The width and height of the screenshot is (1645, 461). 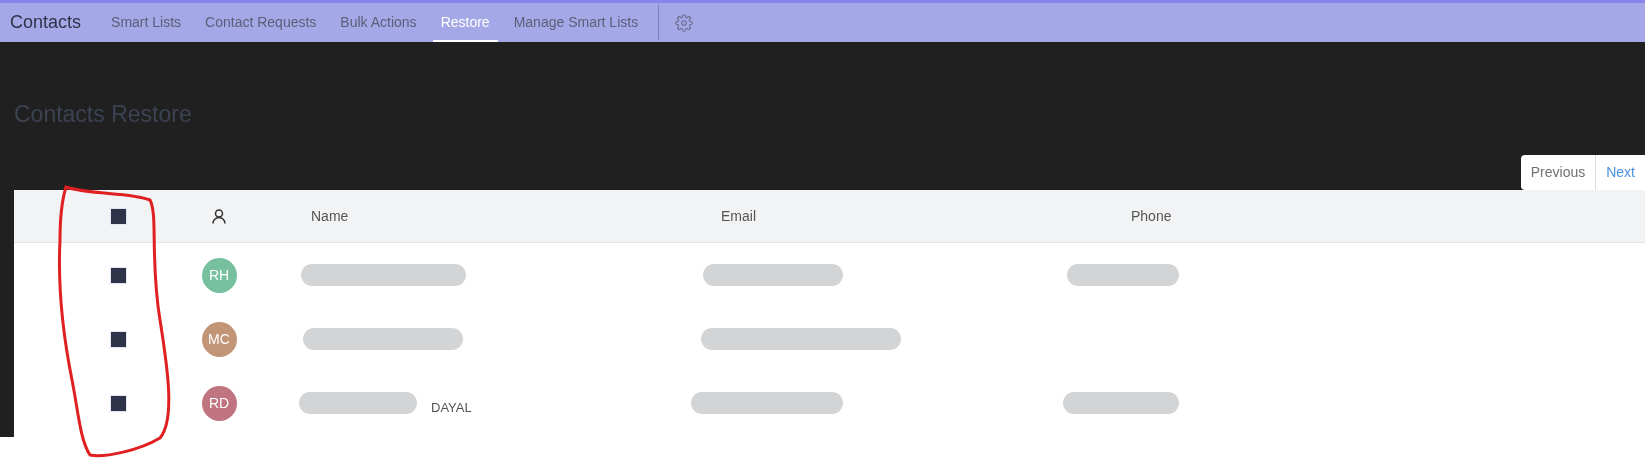 What do you see at coordinates (219, 403) in the screenshot?
I see `avatar: RD` at bounding box center [219, 403].